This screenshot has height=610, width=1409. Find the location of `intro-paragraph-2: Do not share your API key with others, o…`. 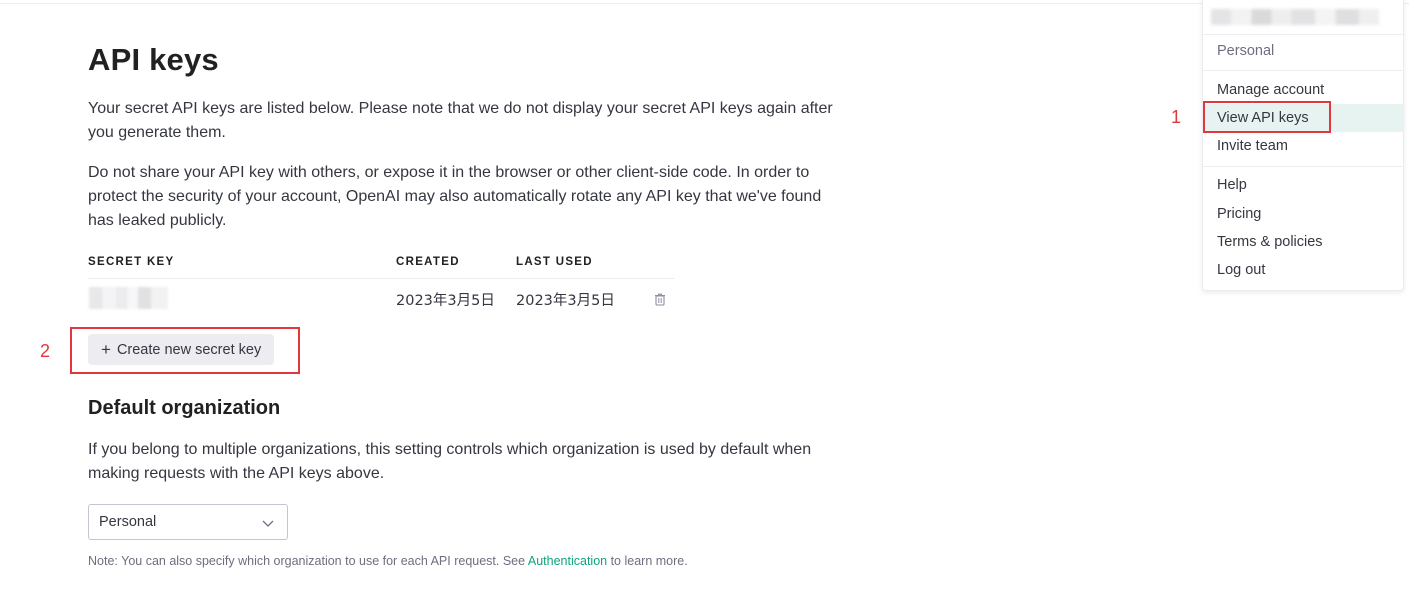

intro-paragraph-2: Do not share your API key with others, o… is located at coordinates (455, 196).